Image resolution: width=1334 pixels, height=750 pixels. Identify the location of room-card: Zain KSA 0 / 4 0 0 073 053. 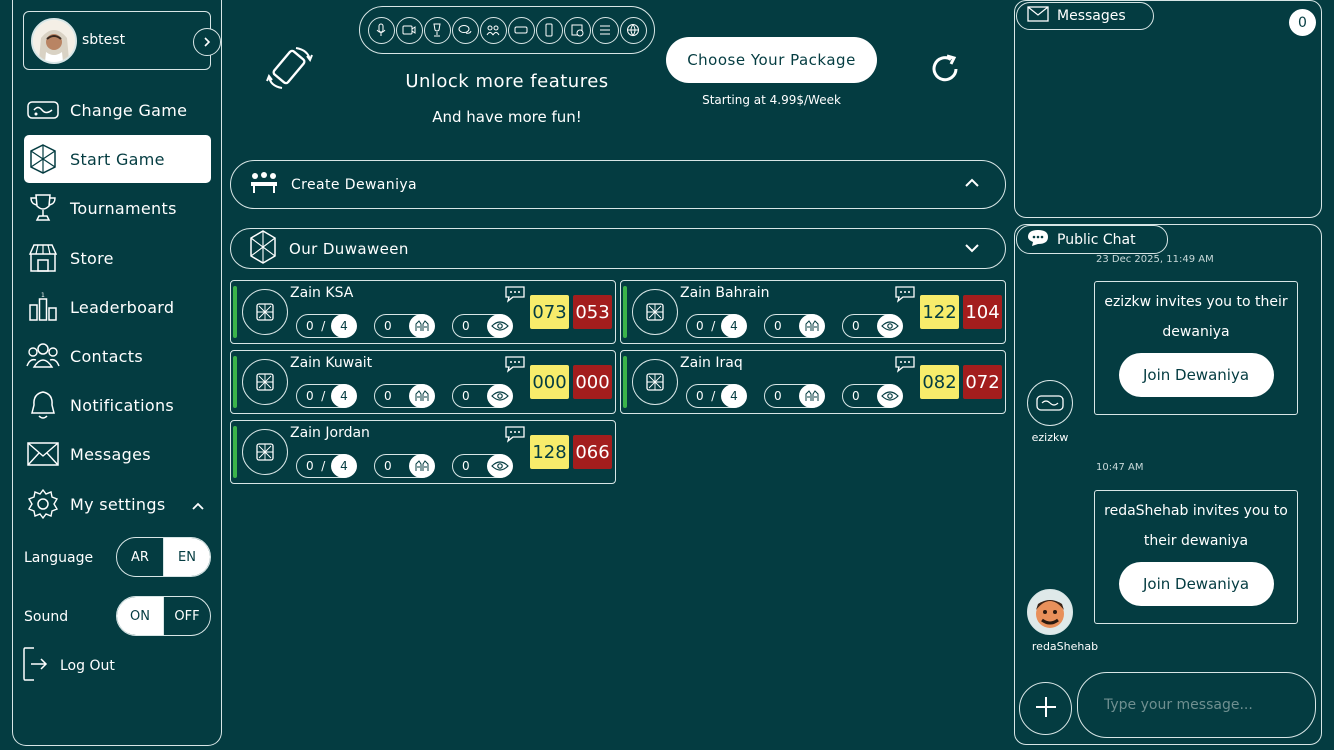
(423, 312).